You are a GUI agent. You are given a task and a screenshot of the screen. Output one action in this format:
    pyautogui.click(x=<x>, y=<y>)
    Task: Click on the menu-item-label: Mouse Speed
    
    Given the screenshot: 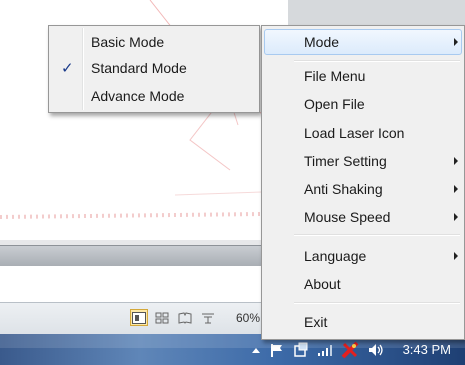 What is the action you would take?
    pyautogui.click(x=347, y=217)
    